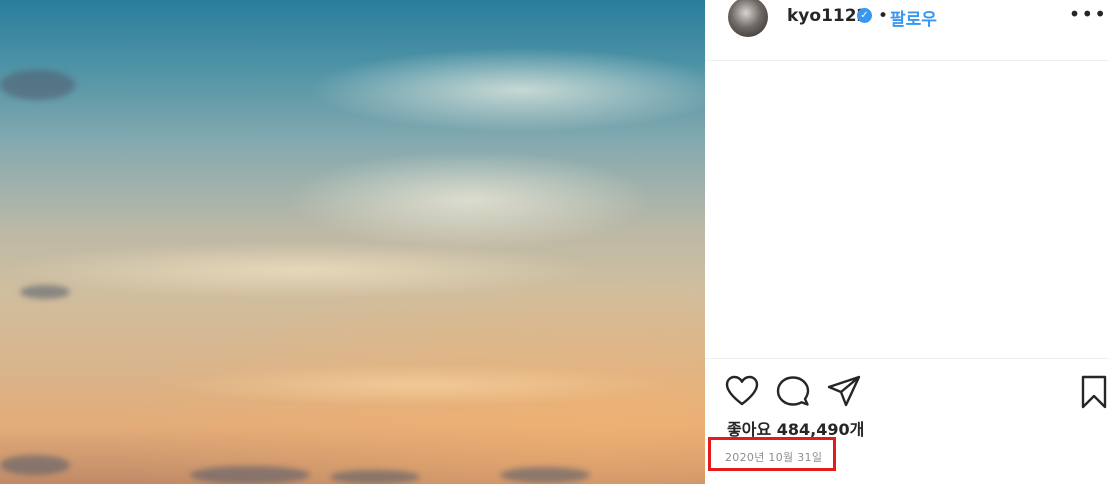 The image size is (1109, 484). Describe the element at coordinates (742, 391) in the screenshot. I see `heart-icon` at that location.